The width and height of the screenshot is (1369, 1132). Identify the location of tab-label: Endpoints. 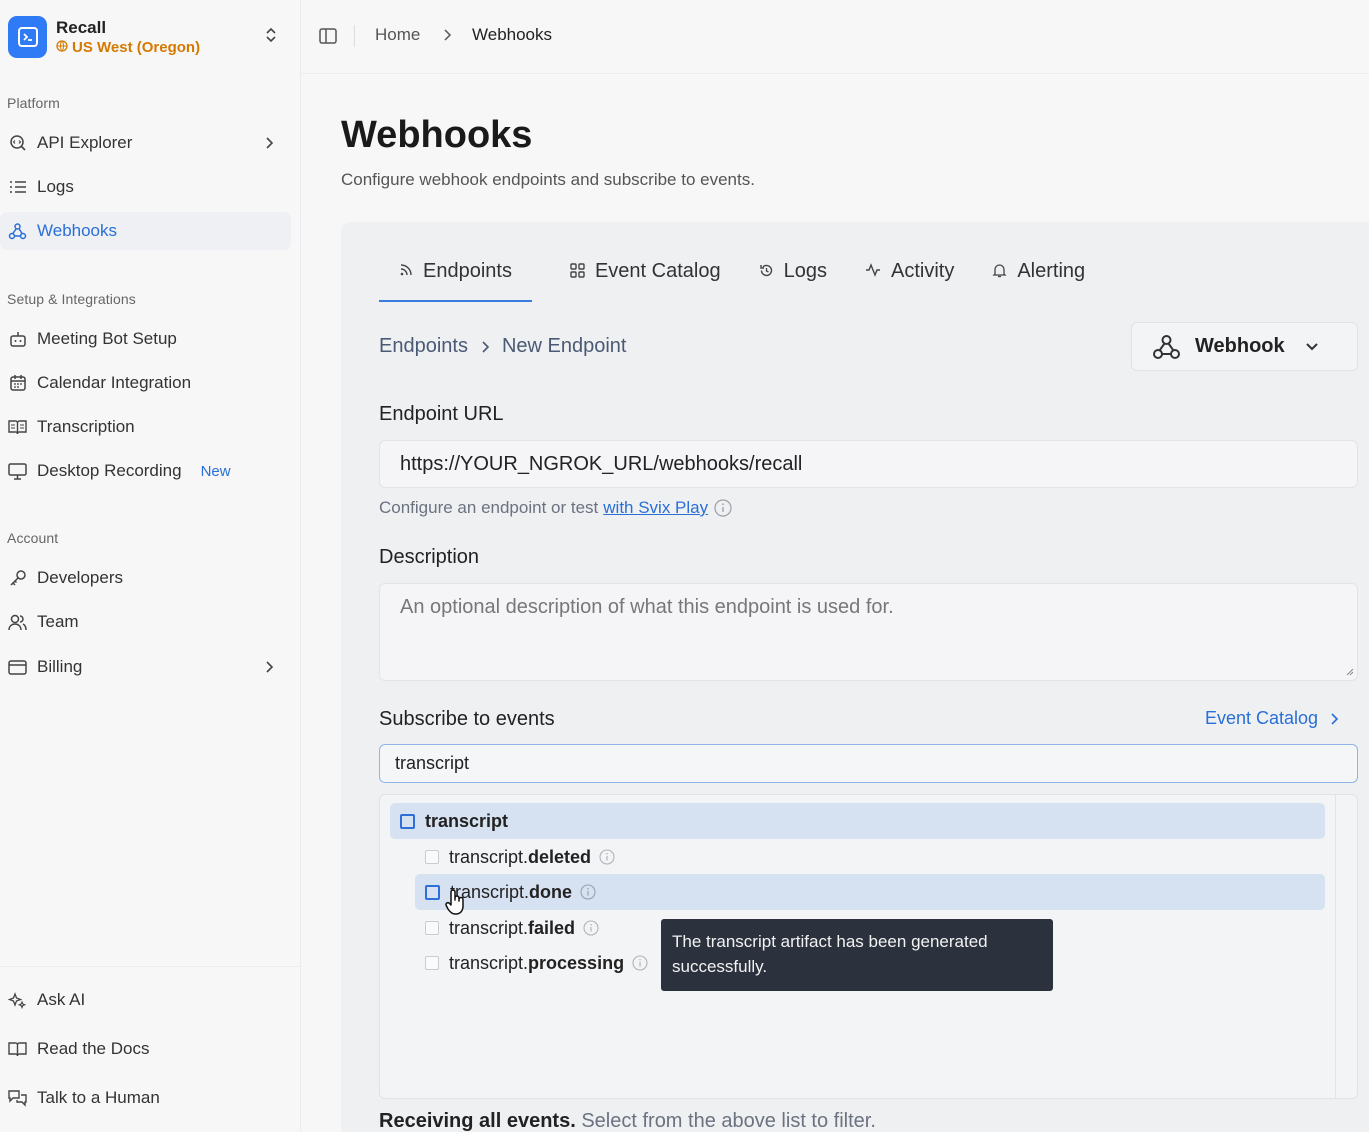
(467, 271).